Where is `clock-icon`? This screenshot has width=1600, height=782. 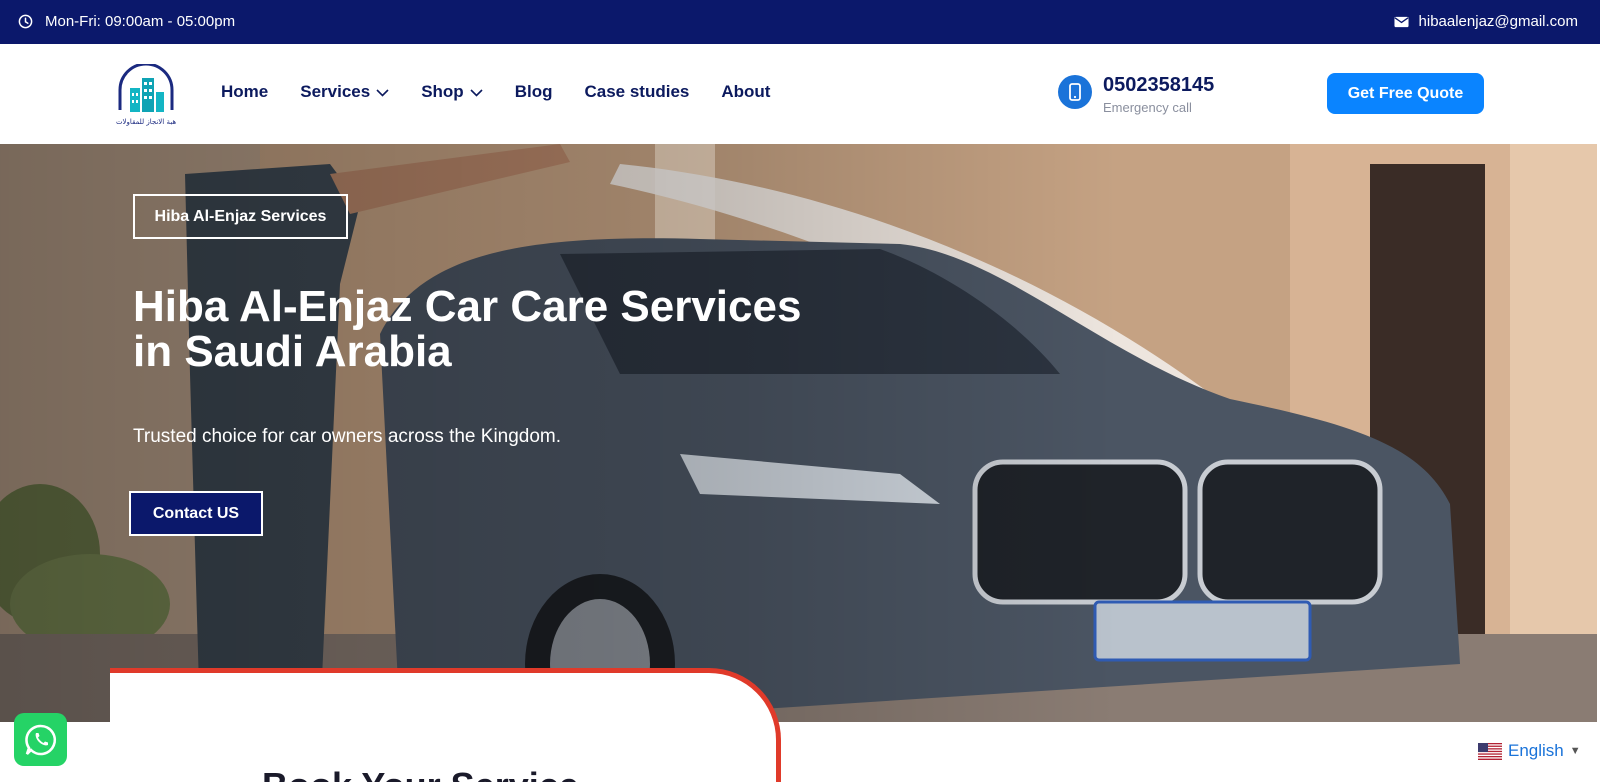
clock-icon is located at coordinates (25, 21).